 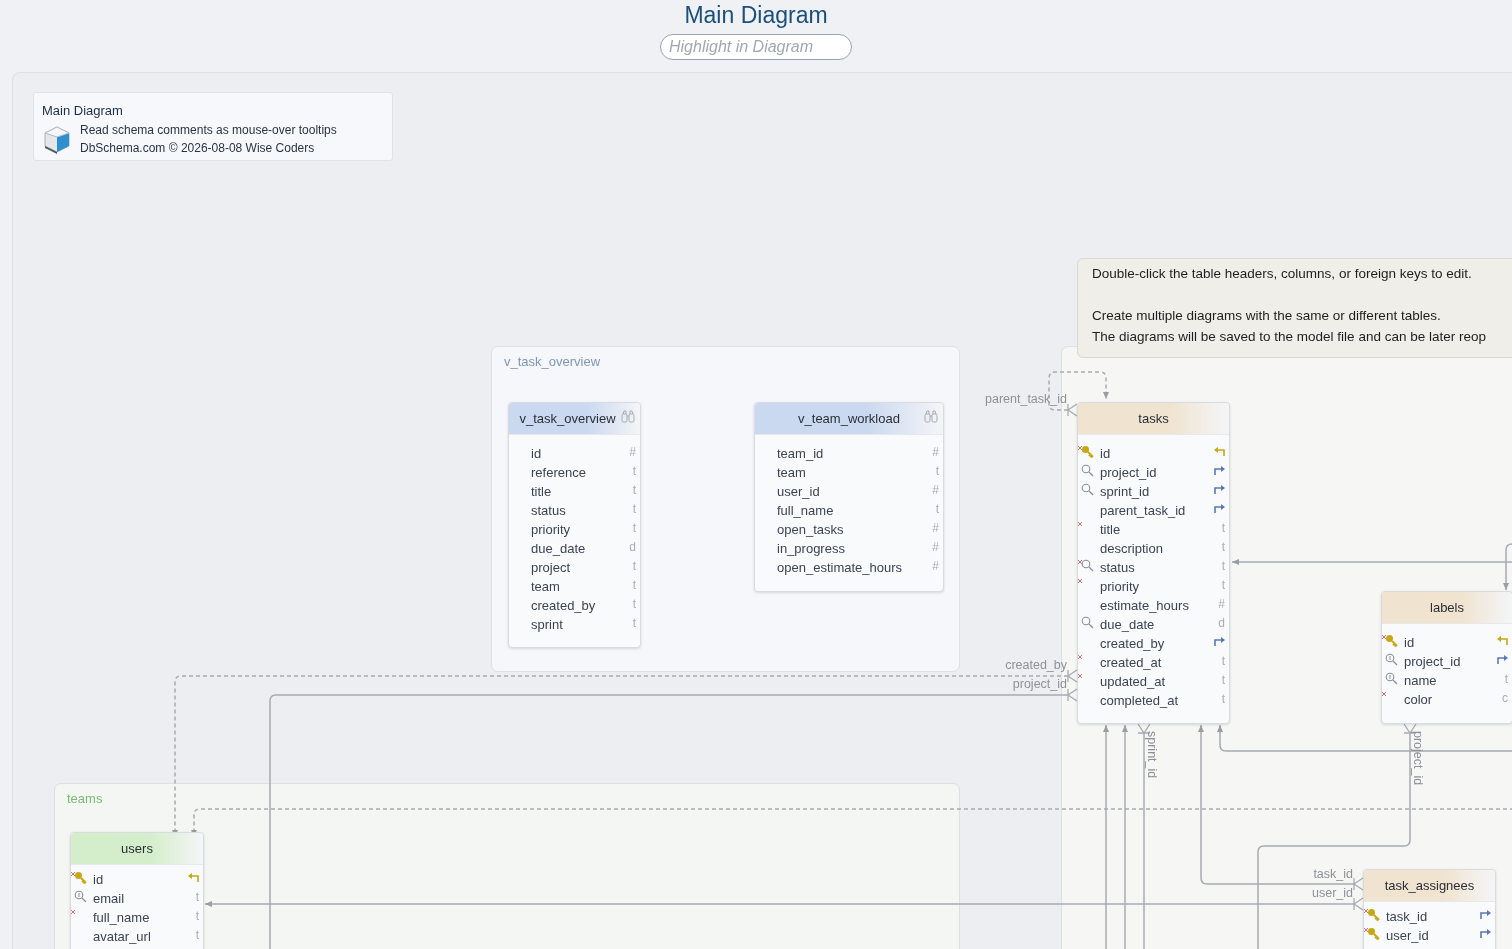 I want to click on column-name: project, so click(x=551, y=568).